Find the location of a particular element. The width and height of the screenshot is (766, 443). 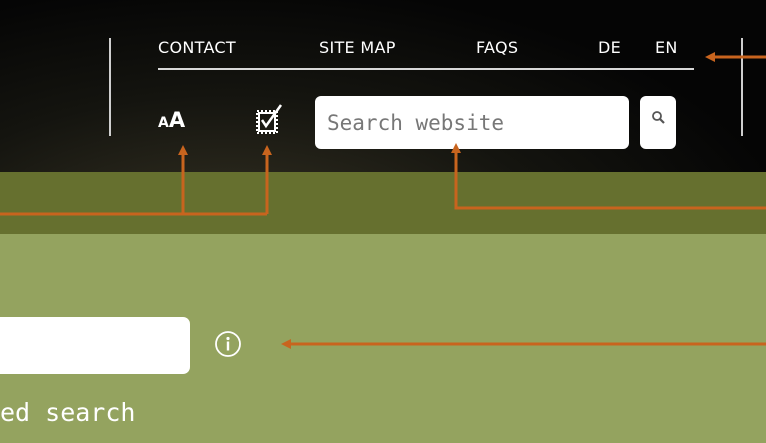

font-size-button: AA is located at coordinates (171, 120).